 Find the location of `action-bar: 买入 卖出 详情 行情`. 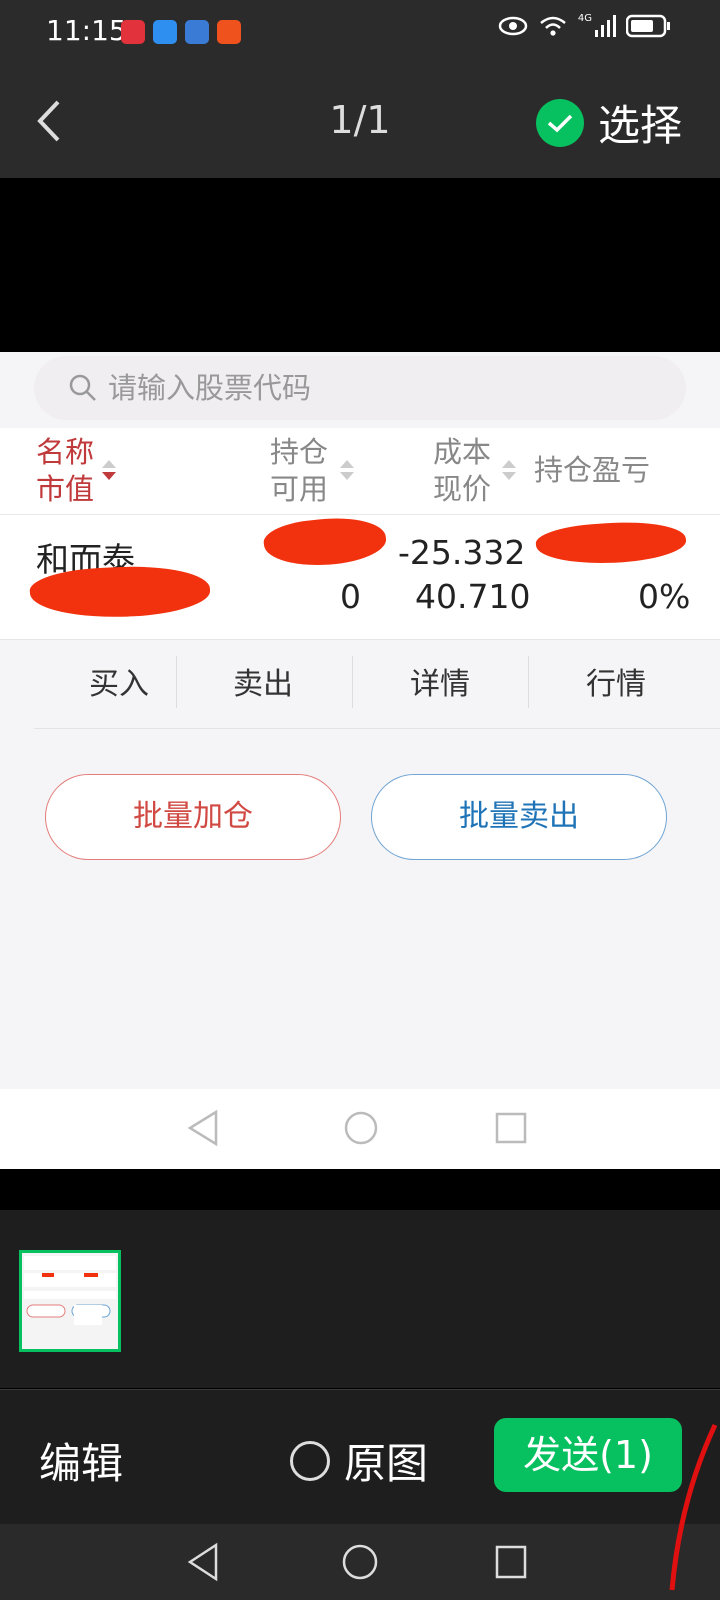

action-bar: 买入 卖出 详情 行情 is located at coordinates (377, 685).